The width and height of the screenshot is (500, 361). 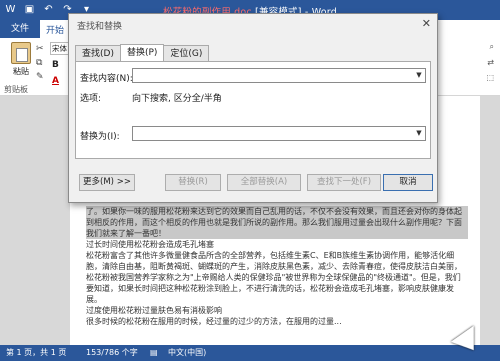 What do you see at coordinates (100, 27) in the screenshot?
I see `dialog-title: 查找和替换` at bounding box center [100, 27].